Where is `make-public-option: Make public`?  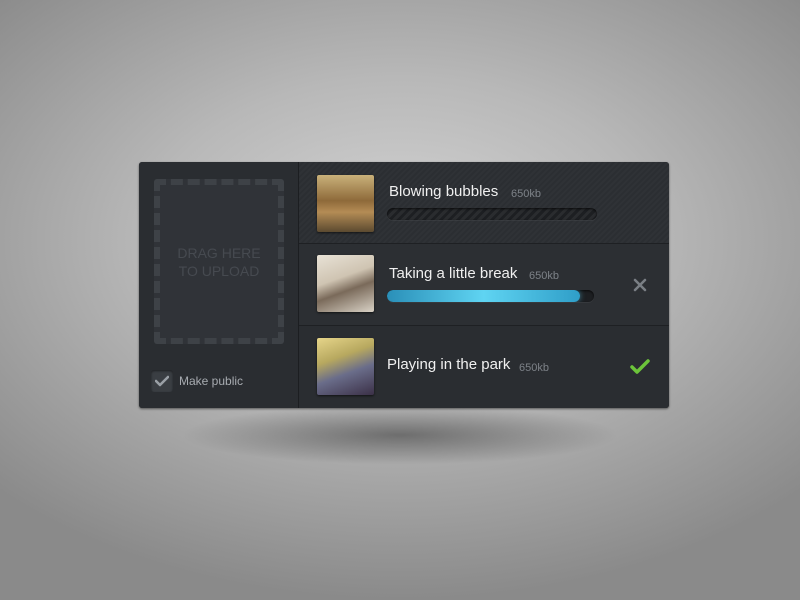 make-public-option: Make public is located at coordinates (197, 381).